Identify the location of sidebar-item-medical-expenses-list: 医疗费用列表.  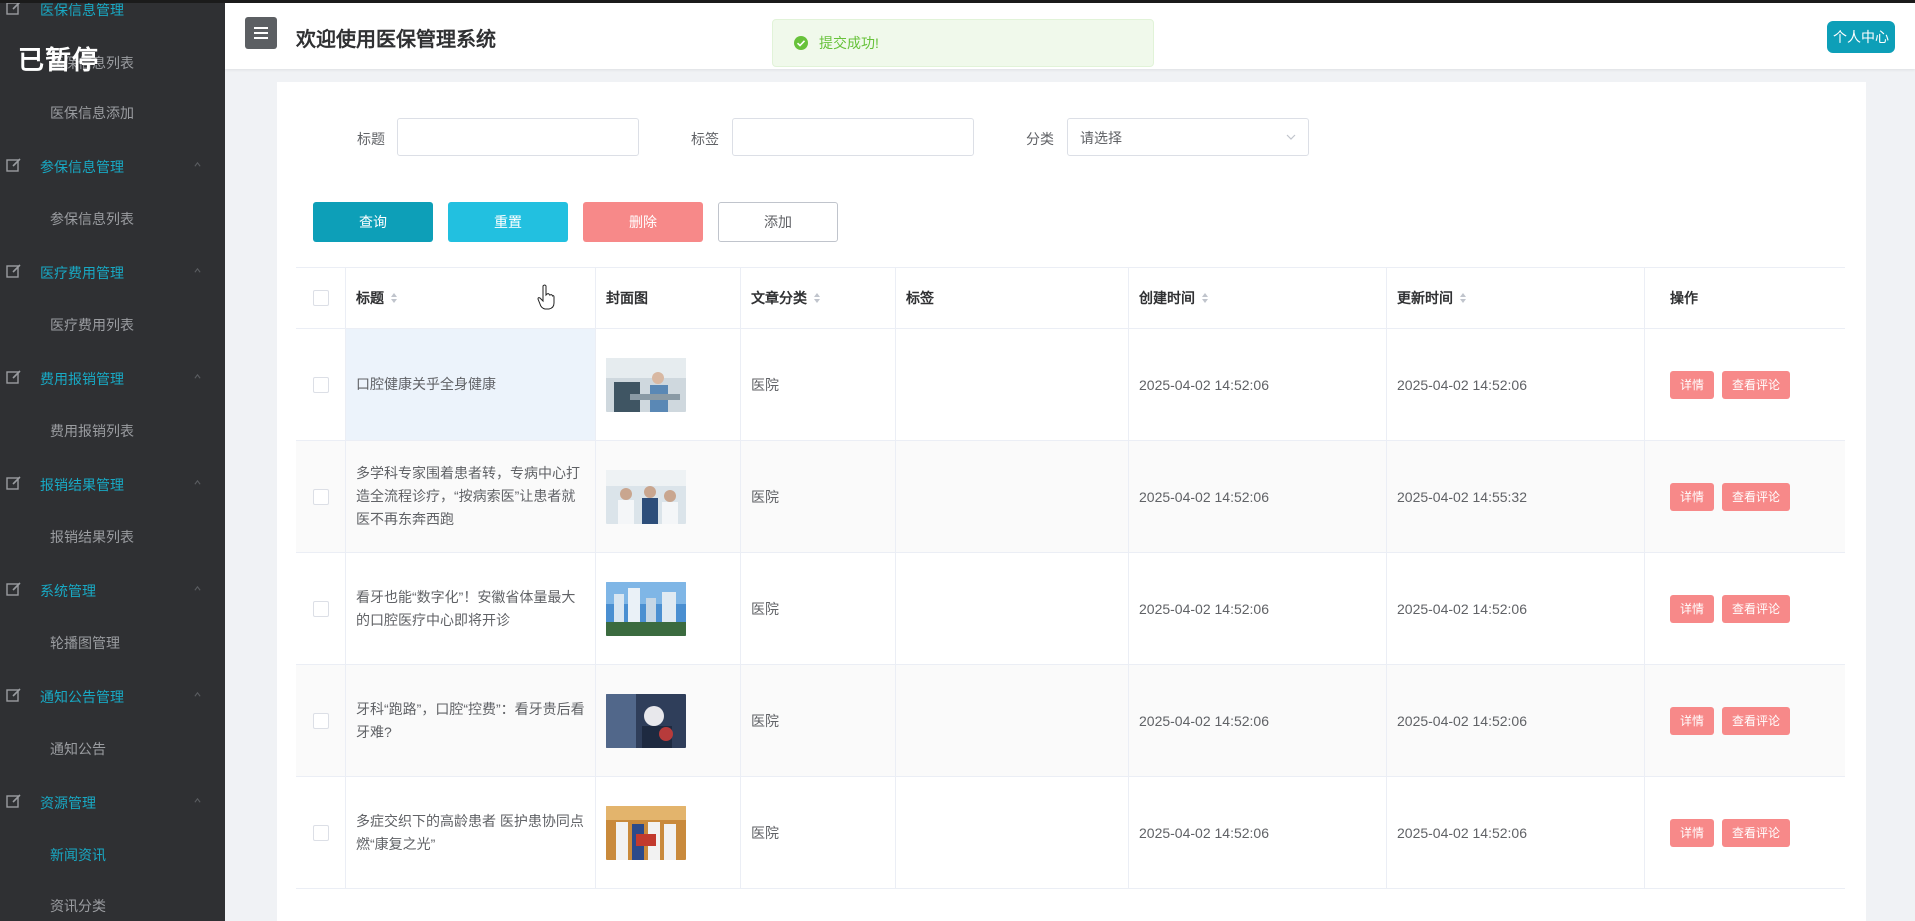
(92, 325).